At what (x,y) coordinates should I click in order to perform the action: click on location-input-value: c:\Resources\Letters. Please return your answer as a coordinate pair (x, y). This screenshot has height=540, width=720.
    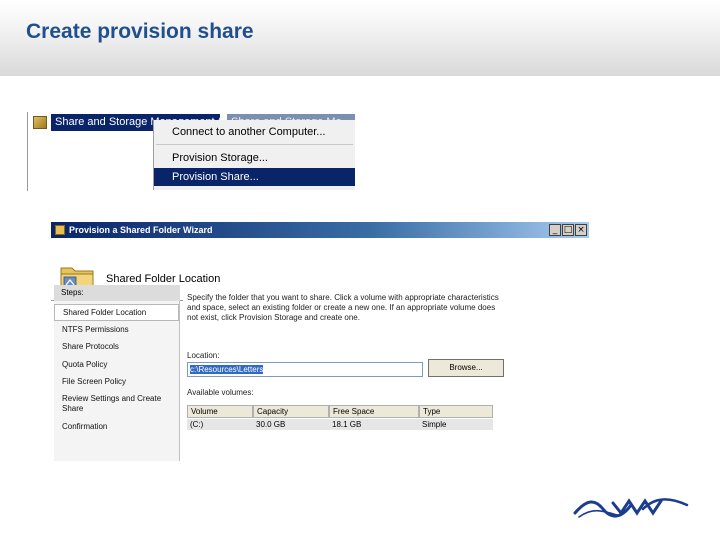
    Looking at the image, I should click on (227, 369).